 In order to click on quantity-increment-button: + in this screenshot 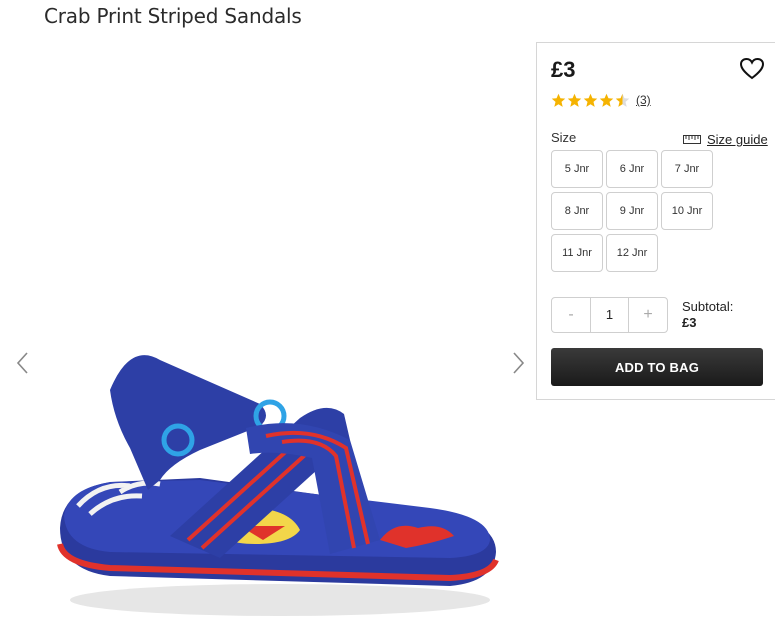, I will do `click(648, 315)`.